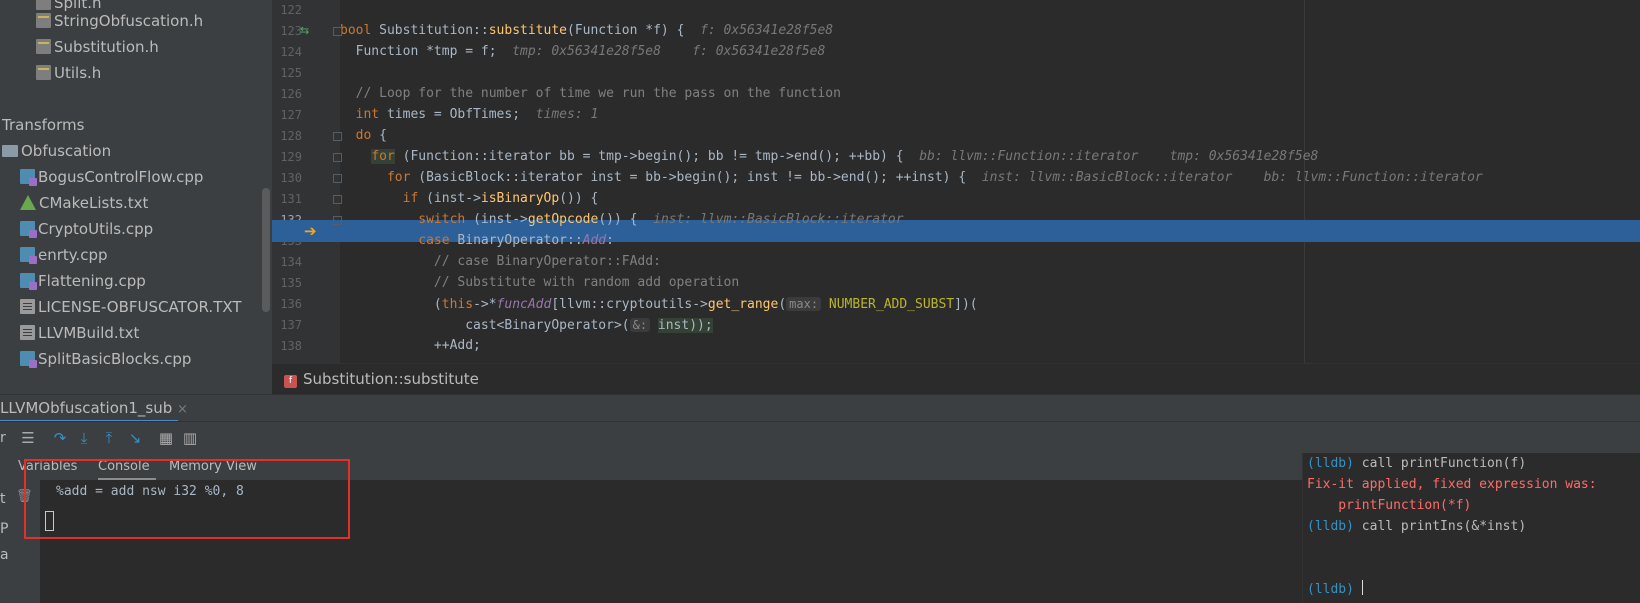  What do you see at coordinates (86, 229) in the screenshot?
I see `tree-item: CryptoUtils.cpp` at bounding box center [86, 229].